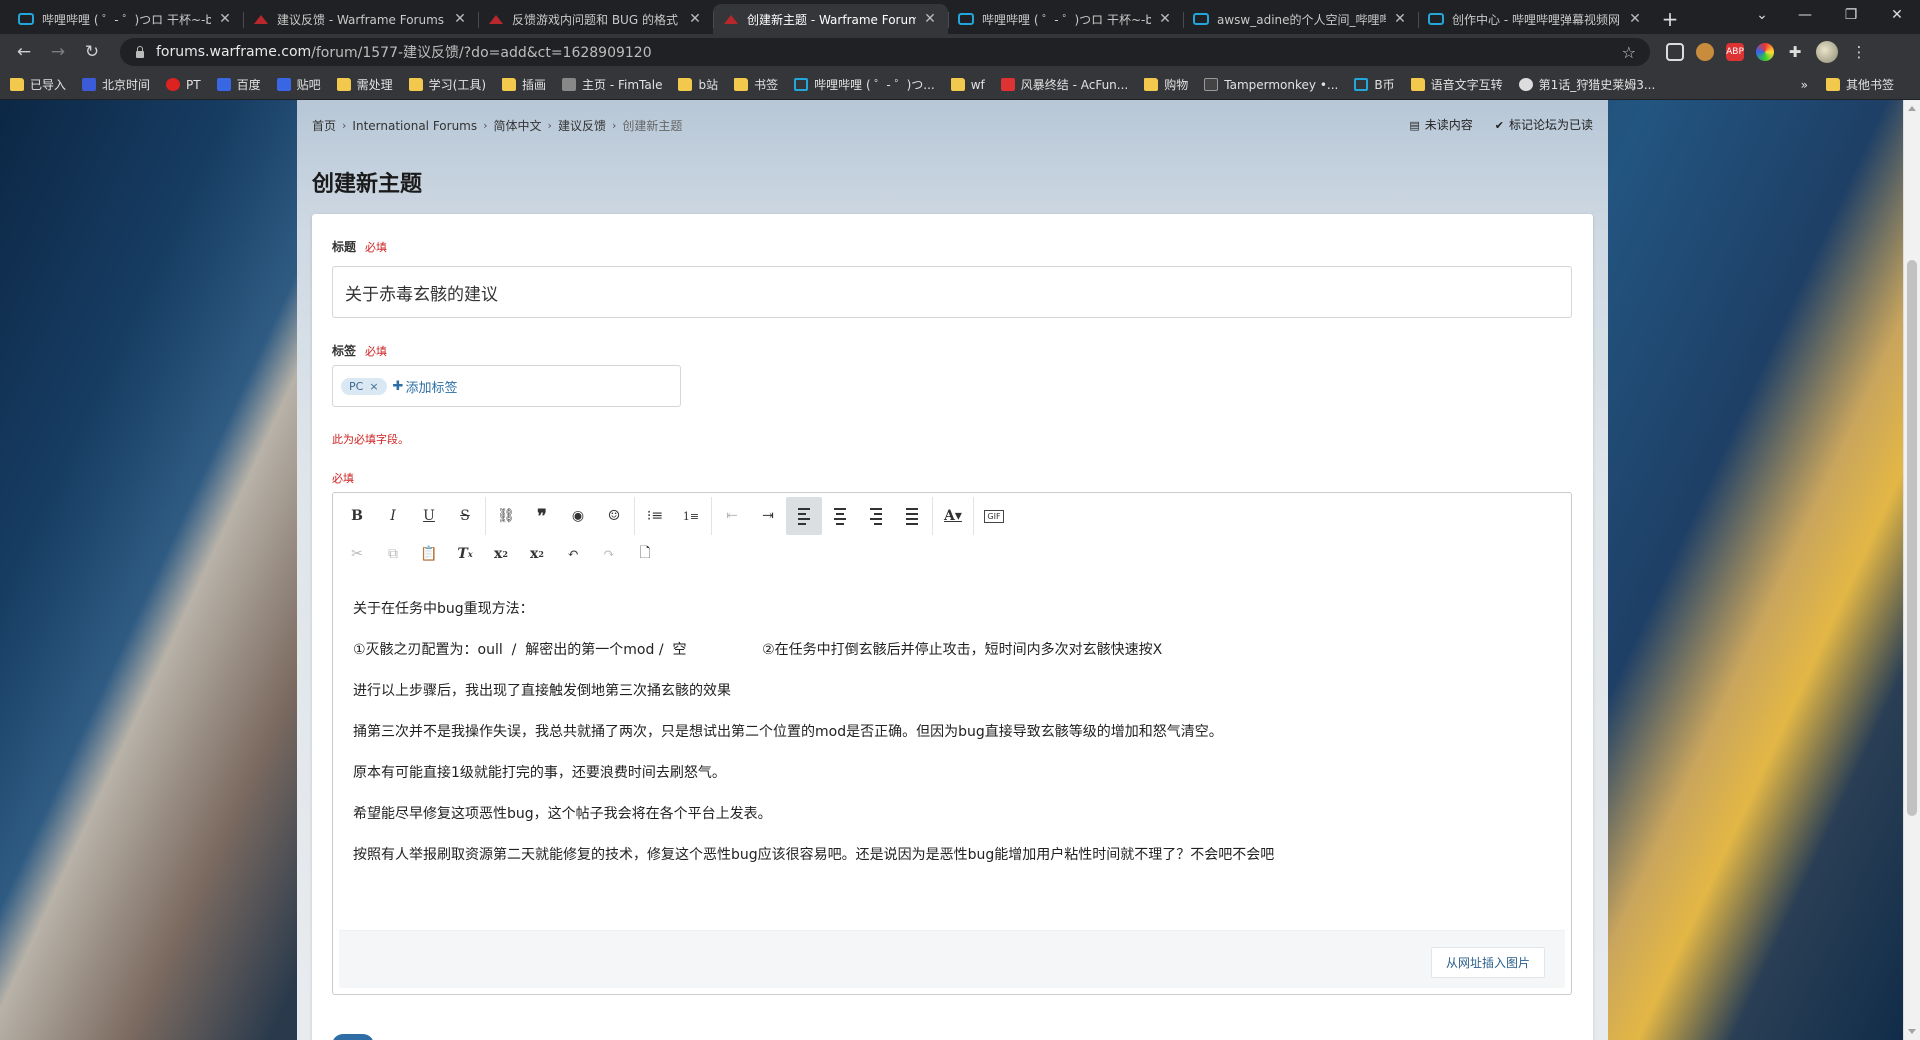  Describe the element at coordinates (756, 84) in the screenshot. I see `bookmark-item: 书签` at that location.